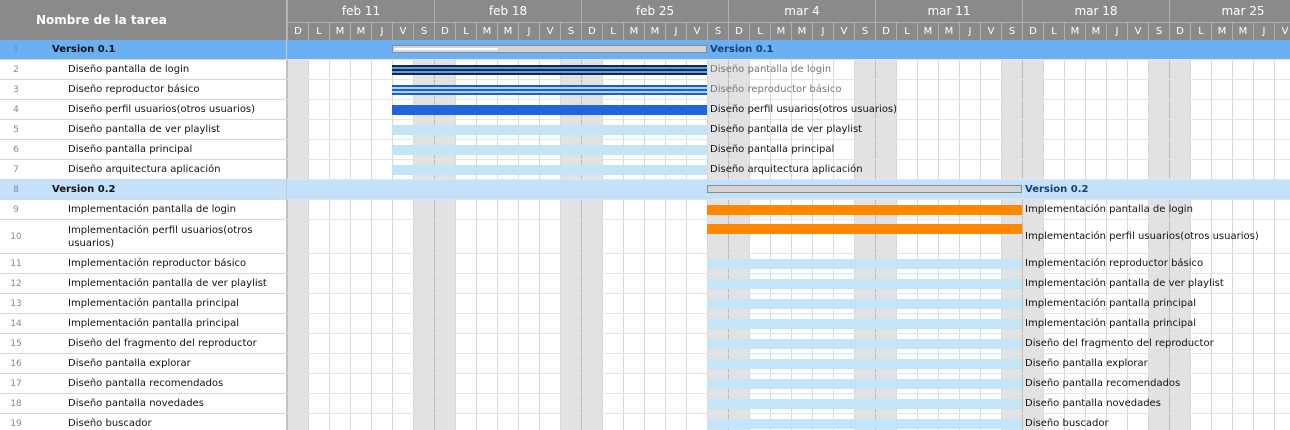 This screenshot has height=430, width=1290. I want to click on task-row: 18 Diseño pantalla novedades, so click(143, 404).